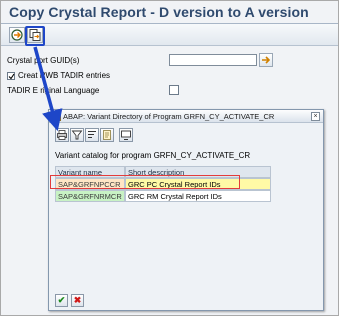 This screenshot has width=339, height=316. What do you see at coordinates (43, 60) in the screenshot?
I see `guid-label: Crystal port GUID(s)` at bounding box center [43, 60].